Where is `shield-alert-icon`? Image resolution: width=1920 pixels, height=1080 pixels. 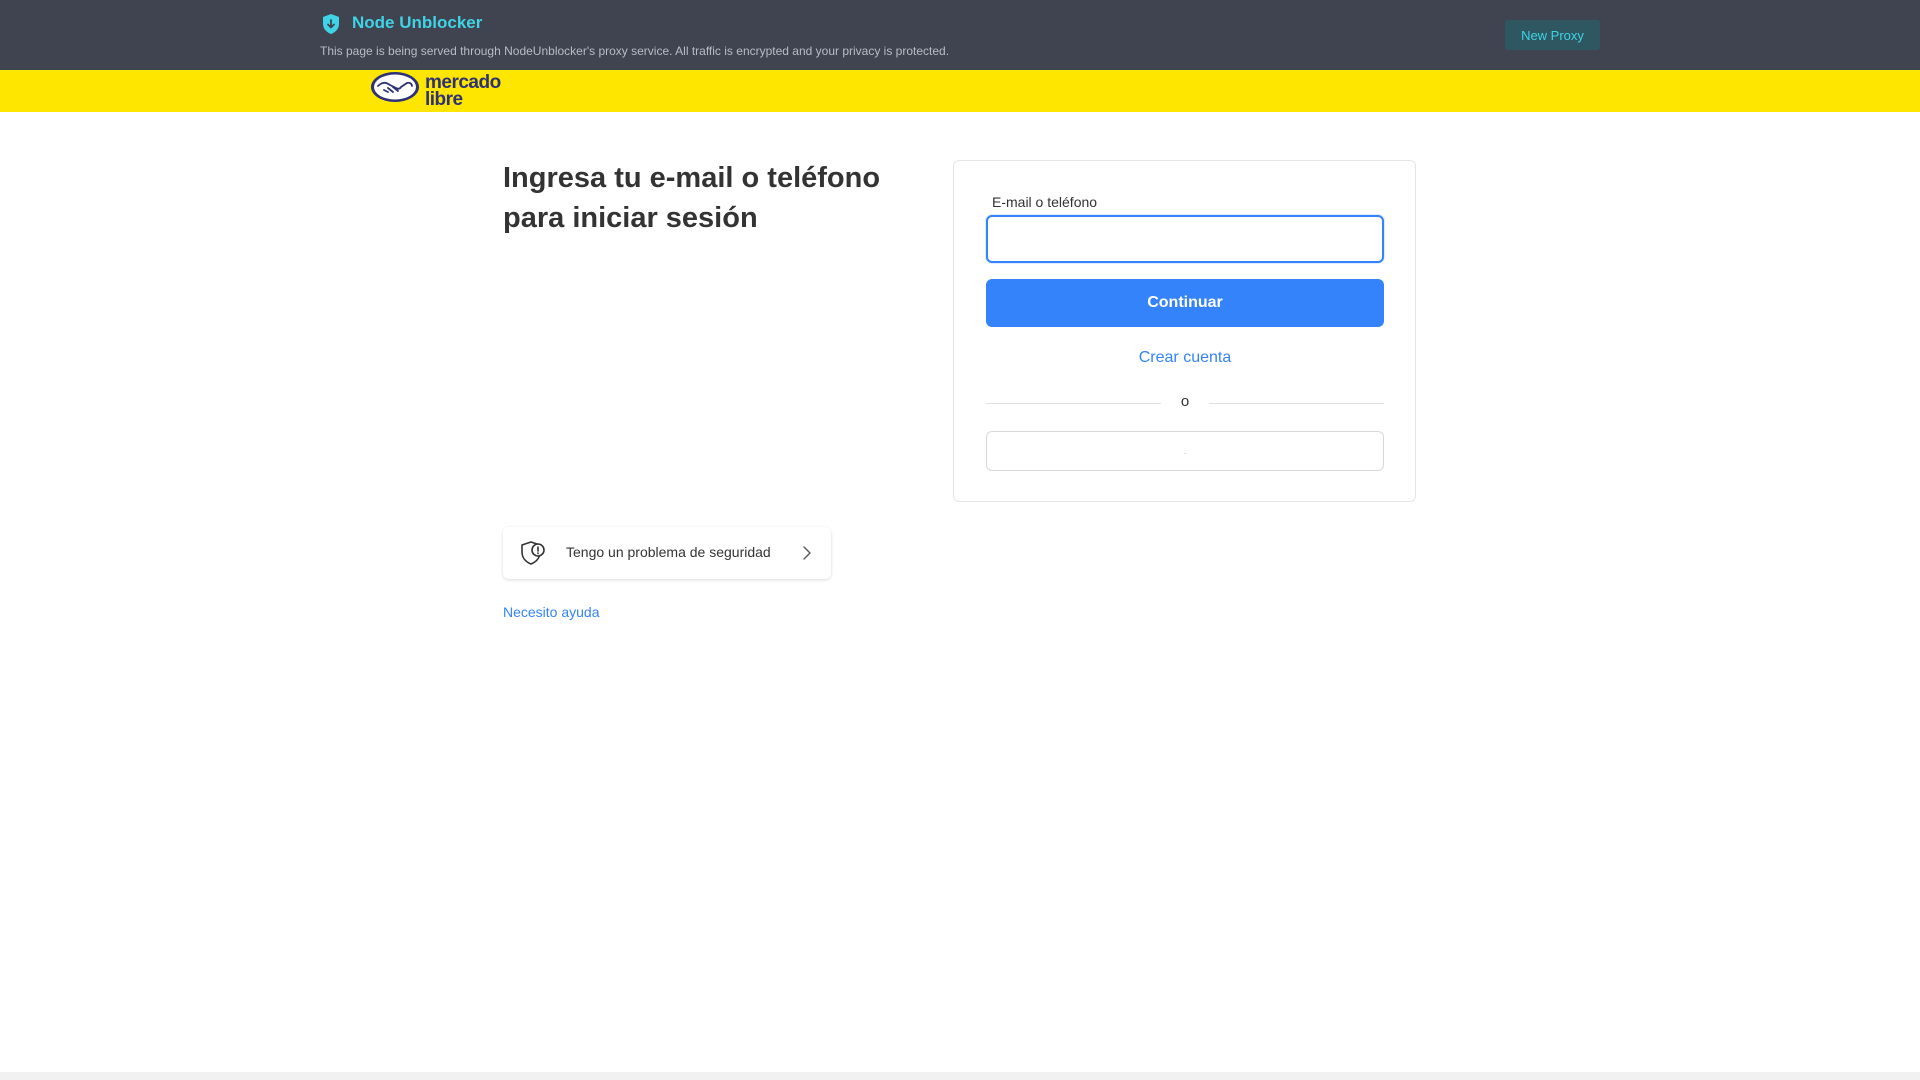 shield-alert-icon is located at coordinates (533, 553).